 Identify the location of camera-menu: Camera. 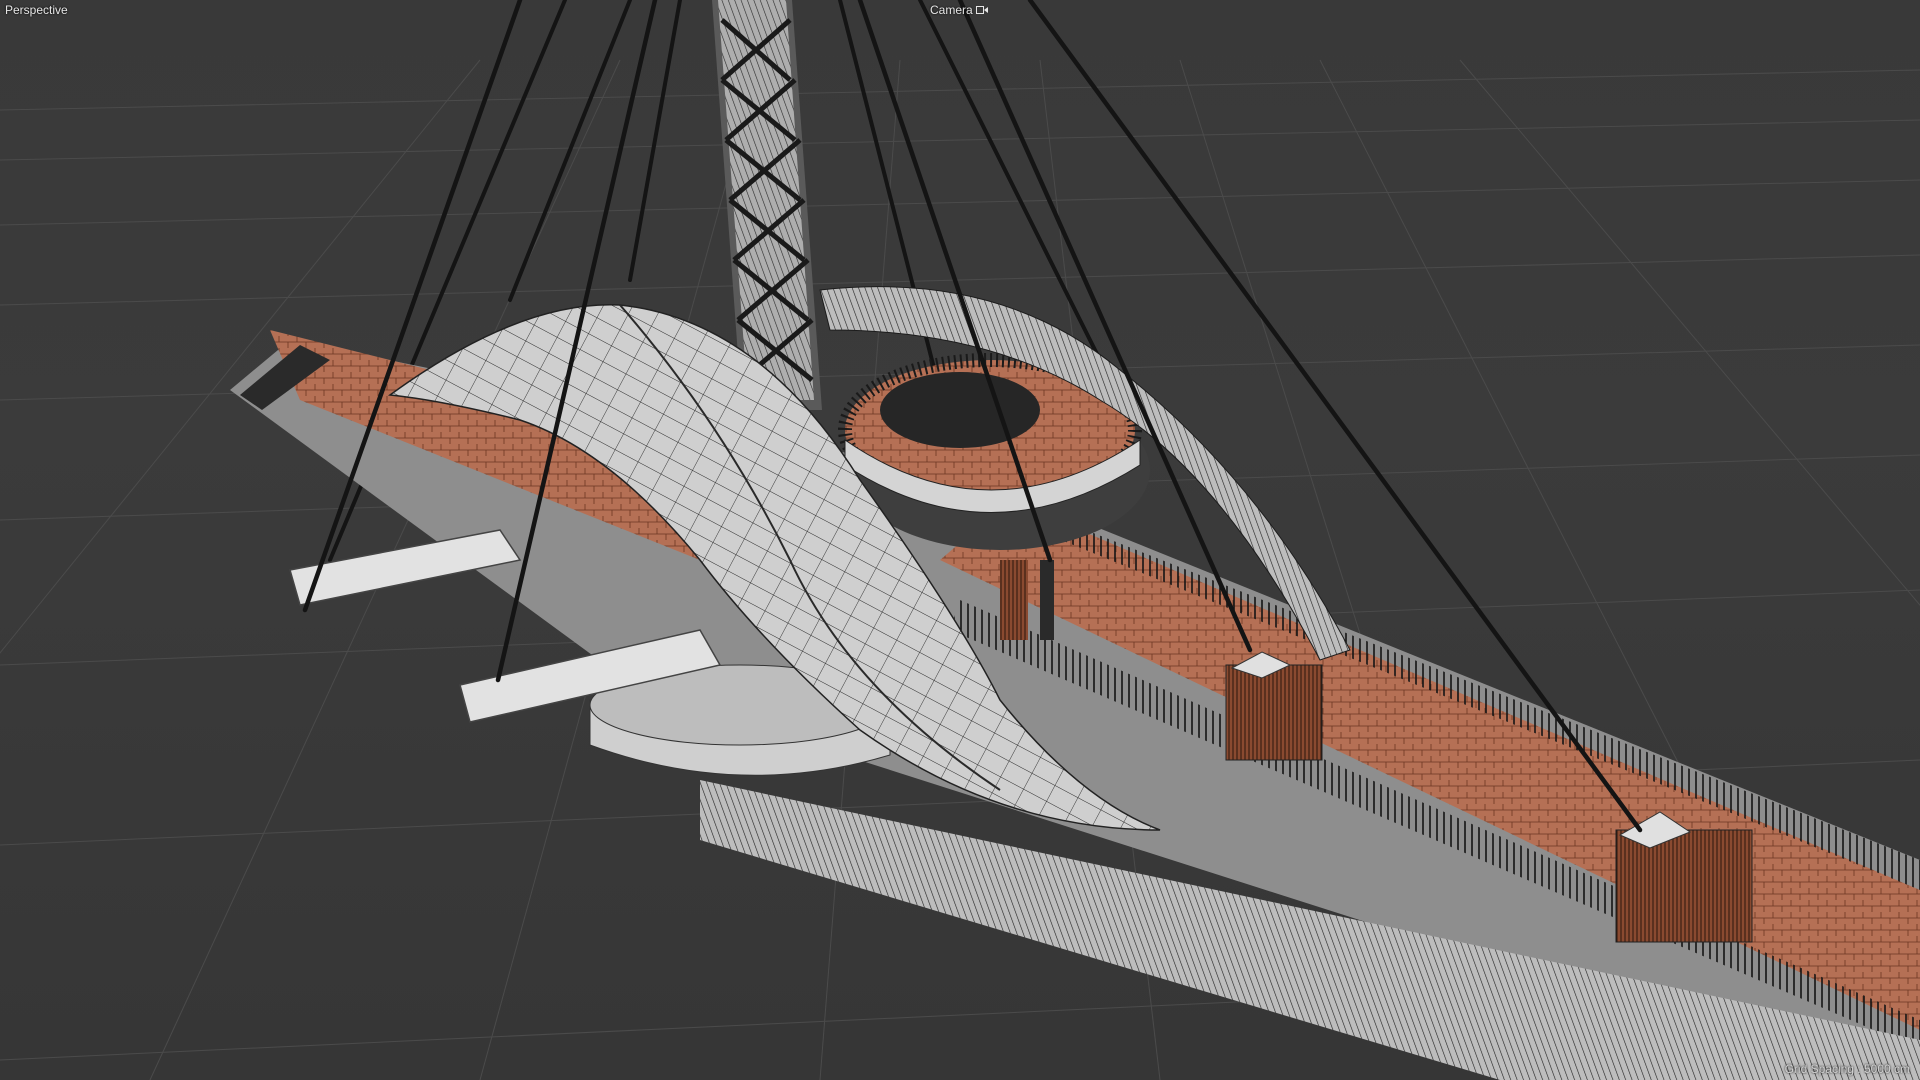
(959, 10).